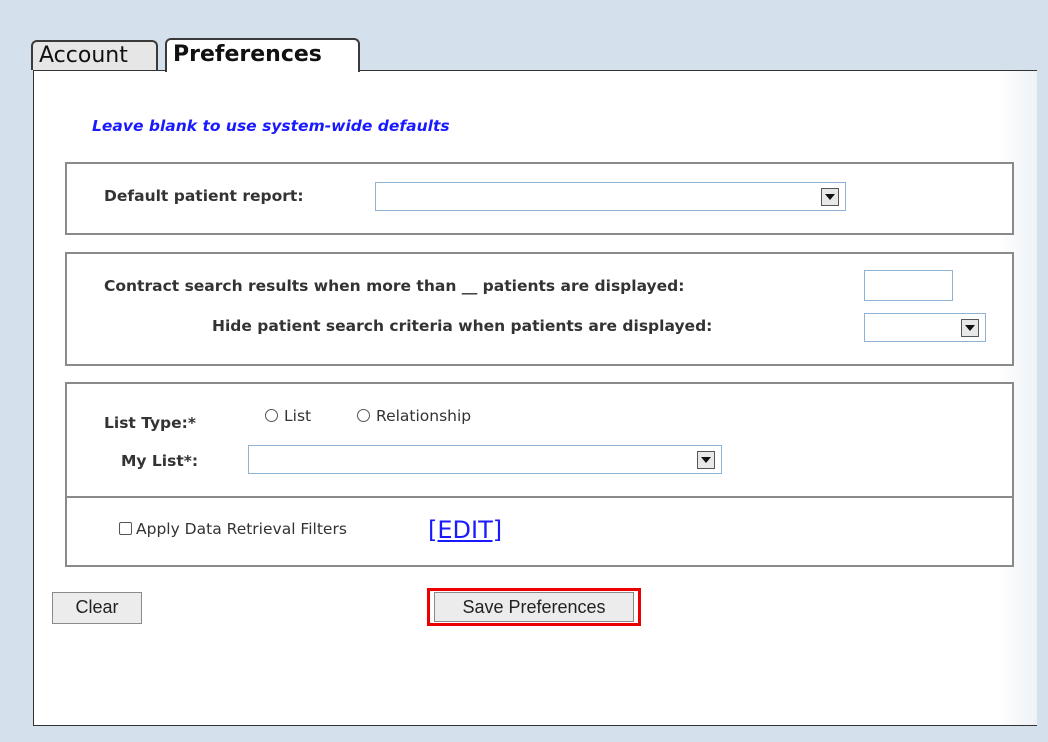  Describe the element at coordinates (97, 608) in the screenshot. I see `clear-button: Clear` at that location.